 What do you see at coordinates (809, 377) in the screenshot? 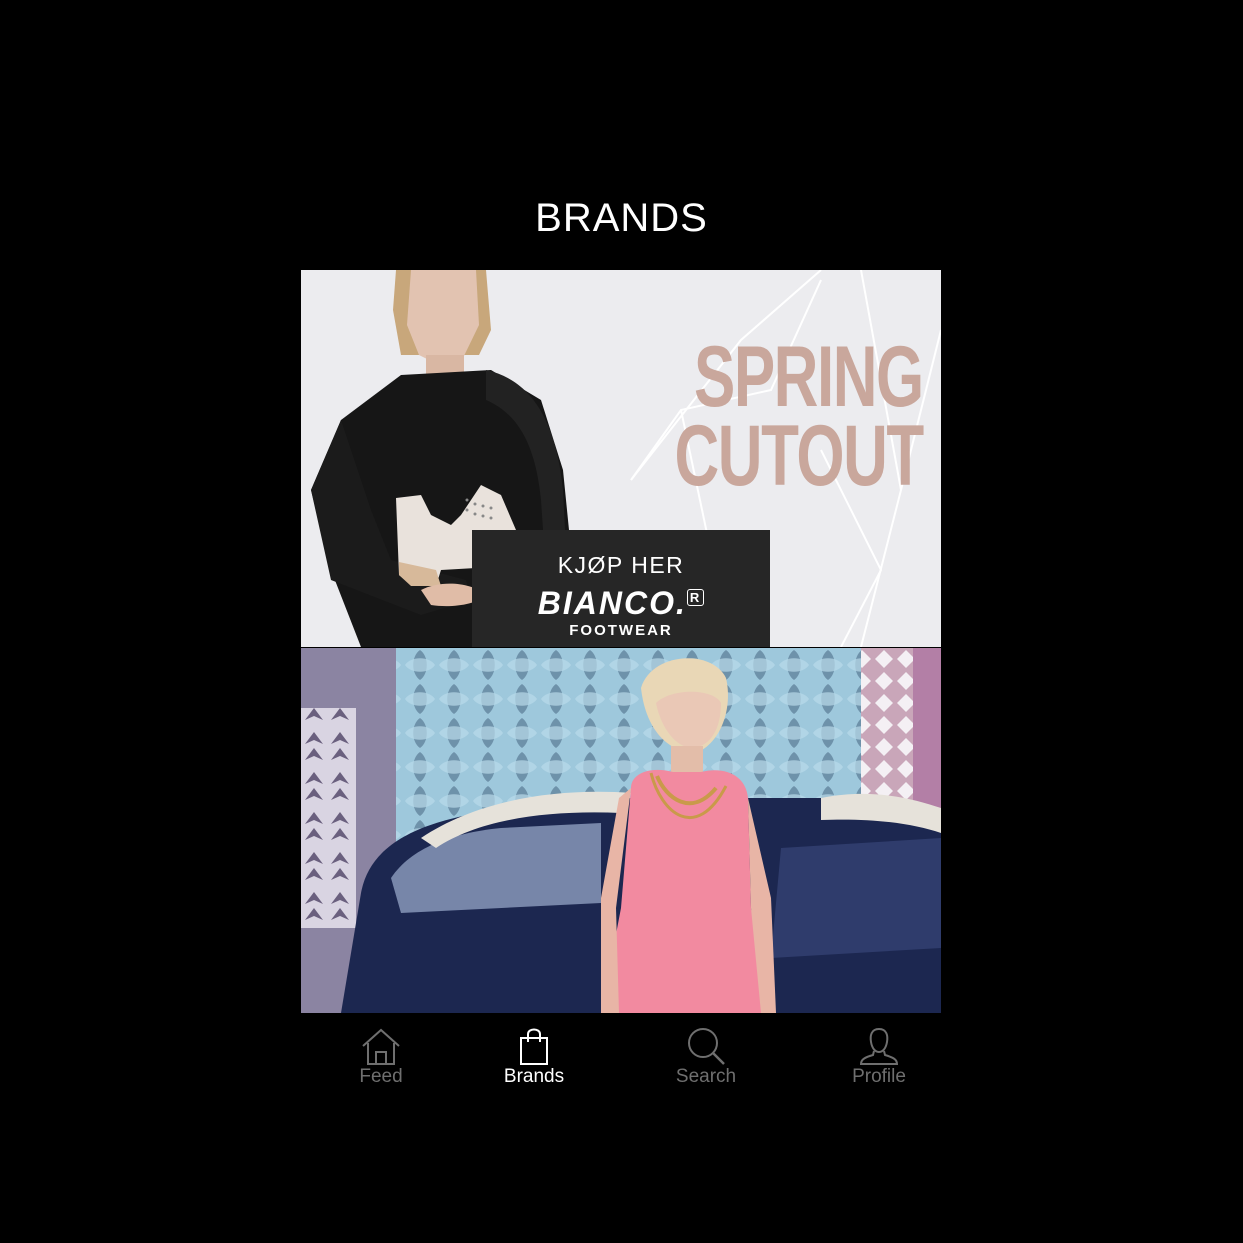
I see `promo-line-1: SPRING` at bounding box center [809, 377].